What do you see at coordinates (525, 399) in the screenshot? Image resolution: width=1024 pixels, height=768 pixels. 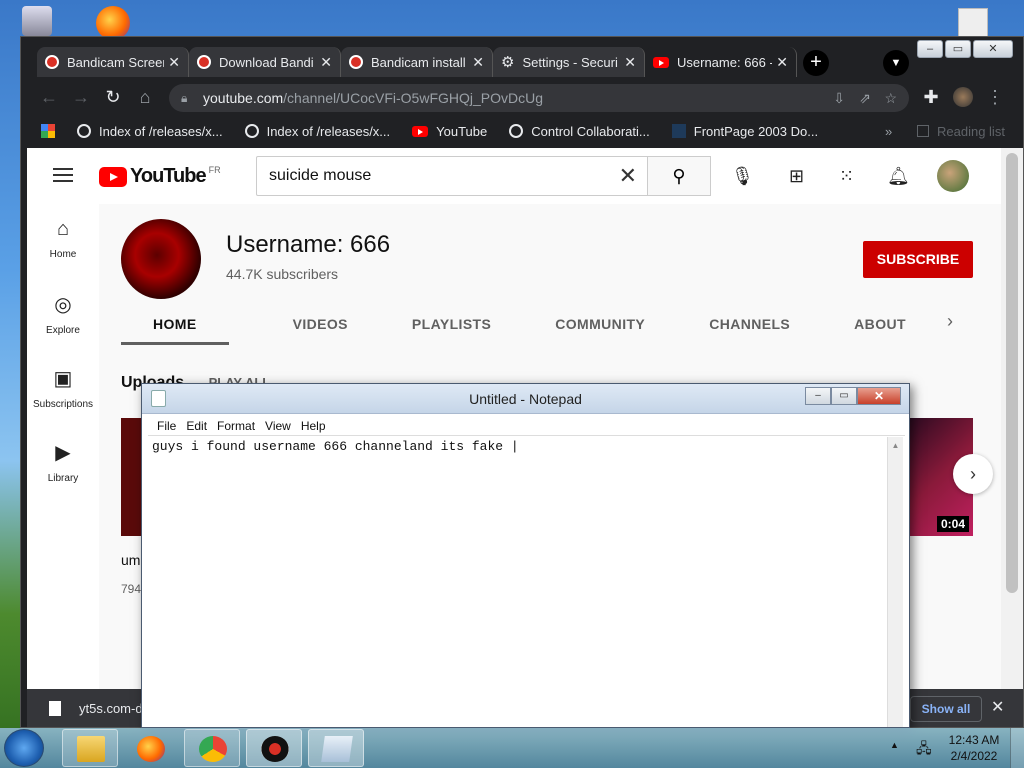 I see `notepad-titlebar: Untitled - Notepad ‒ ▭ ✕` at bounding box center [525, 399].